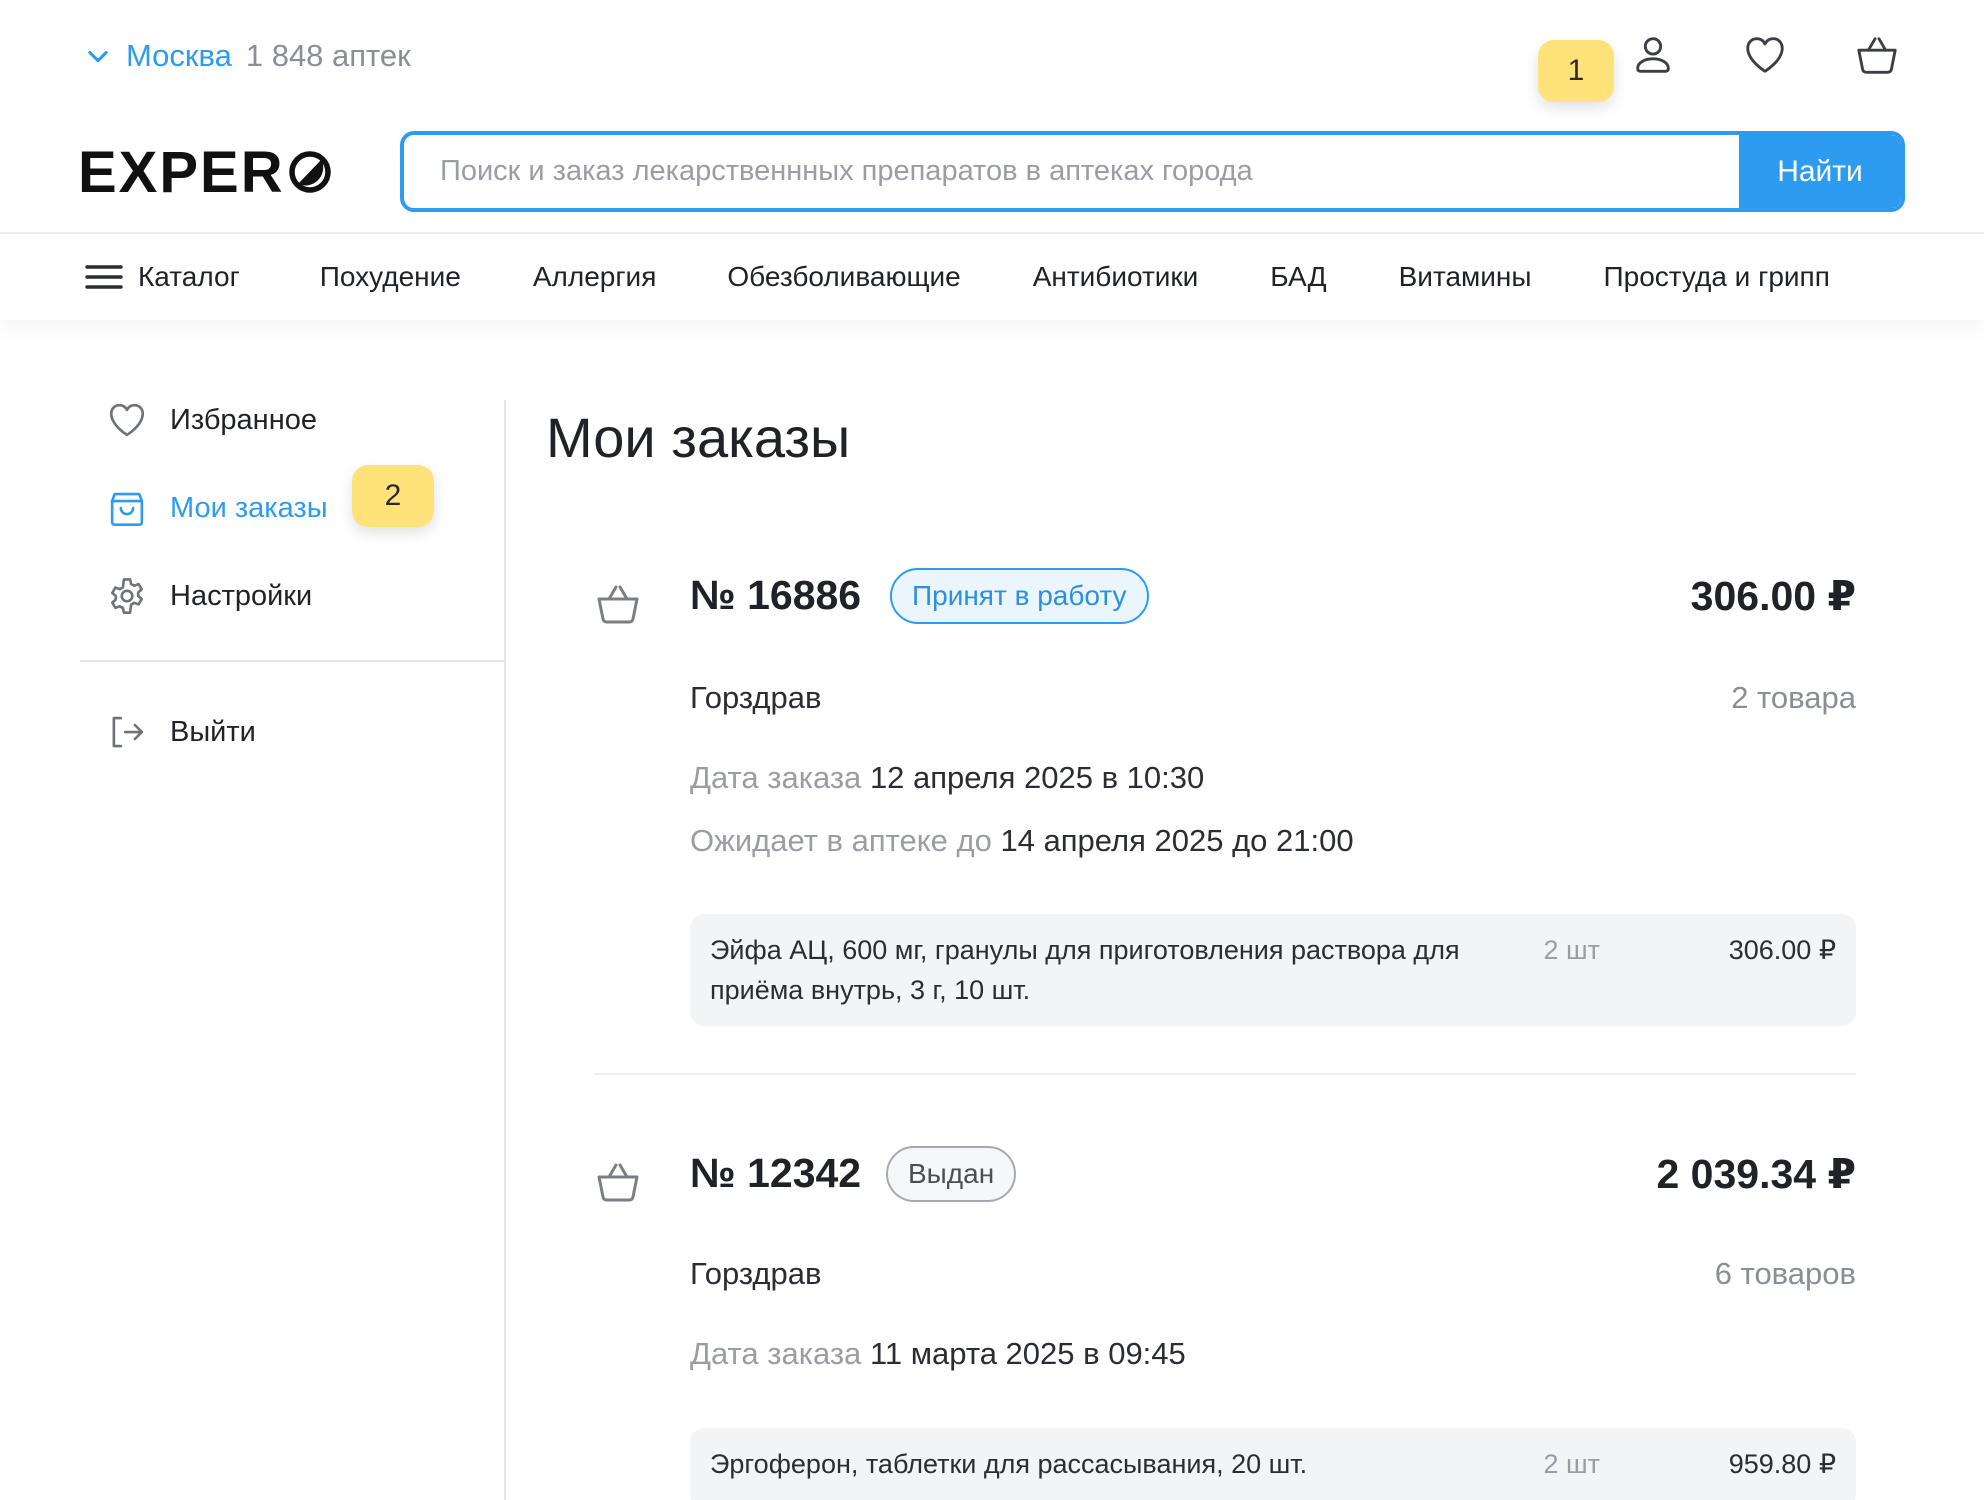 This screenshot has width=1984, height=1500. What do you see at coordinates (179, 56) in the screenshot?
I see `city-name: Москва` at bounding box center [179, 56].